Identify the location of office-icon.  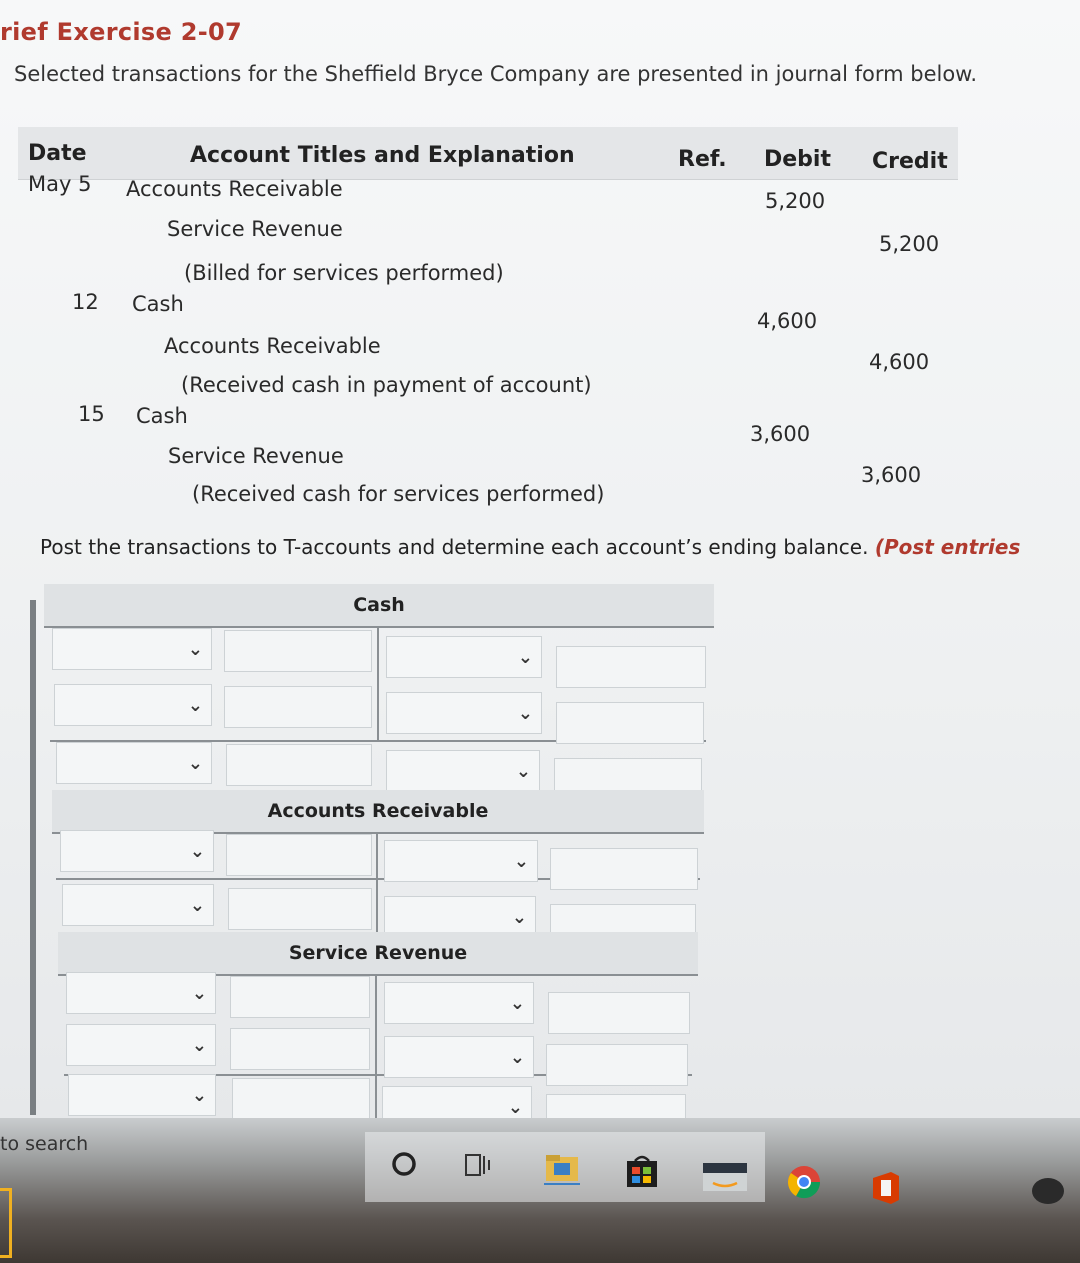
(886, 1188).